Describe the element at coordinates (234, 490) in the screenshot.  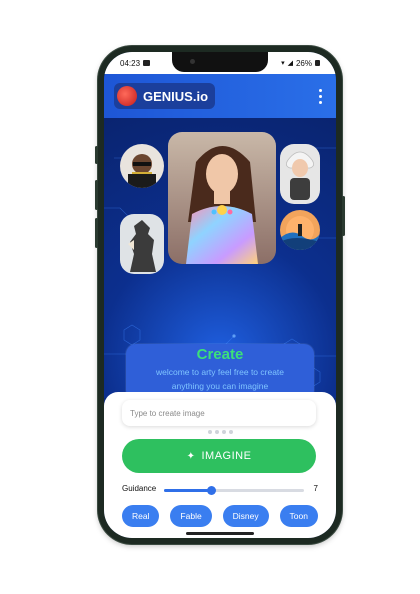
I see `guidance-slider` at that location.